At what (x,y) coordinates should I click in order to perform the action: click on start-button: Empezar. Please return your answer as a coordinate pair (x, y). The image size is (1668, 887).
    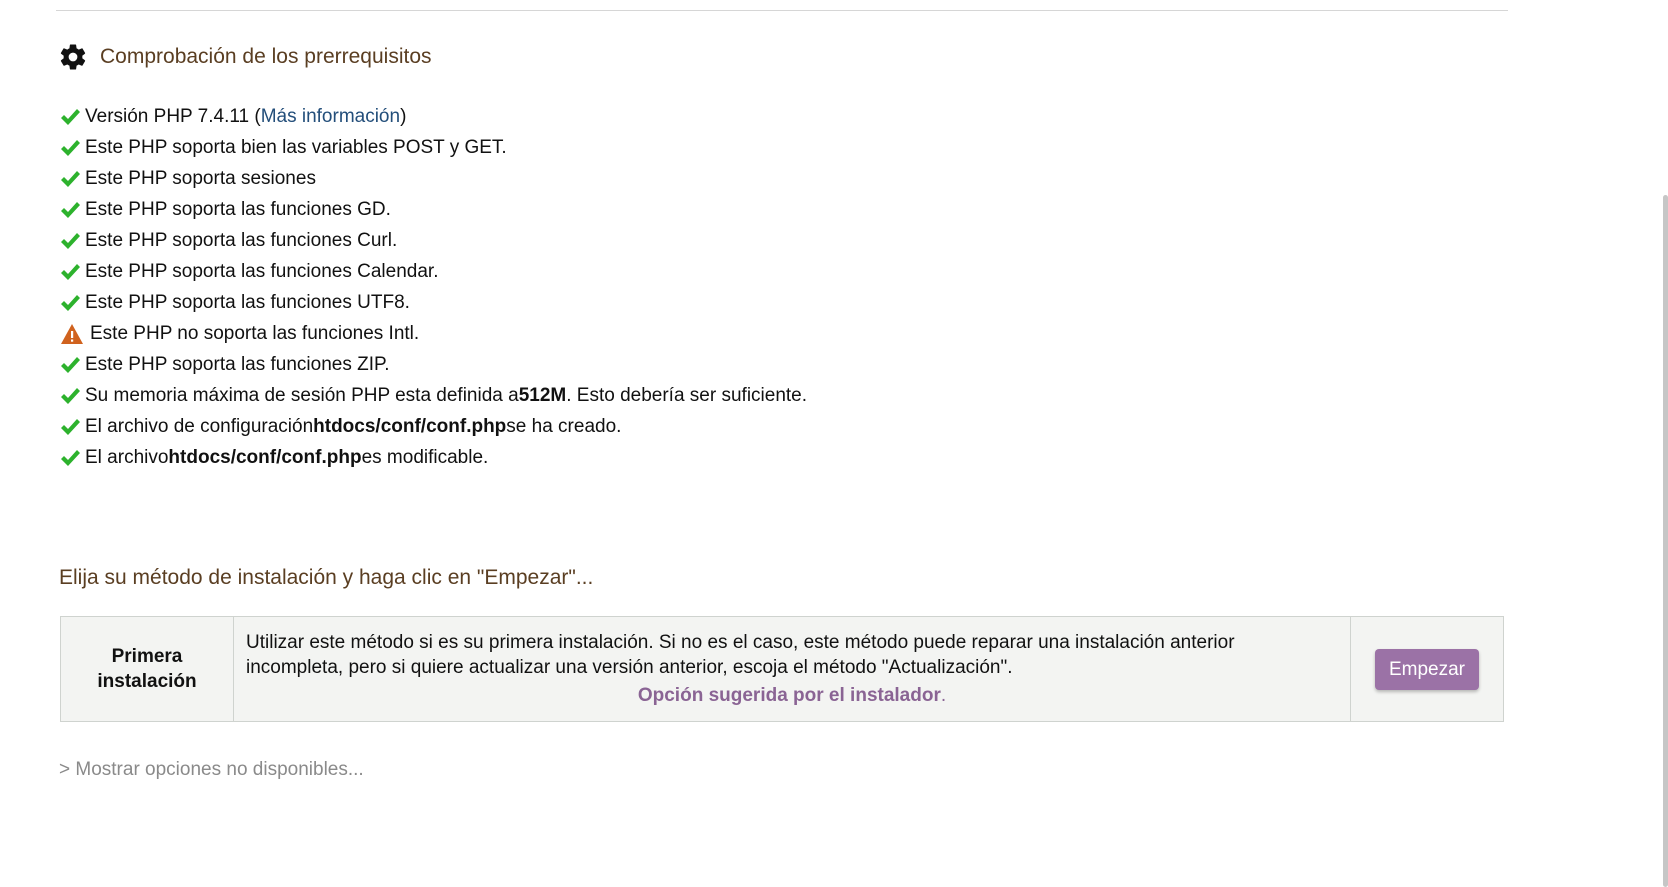
    Looking at the image, I should click on (1427, 669).